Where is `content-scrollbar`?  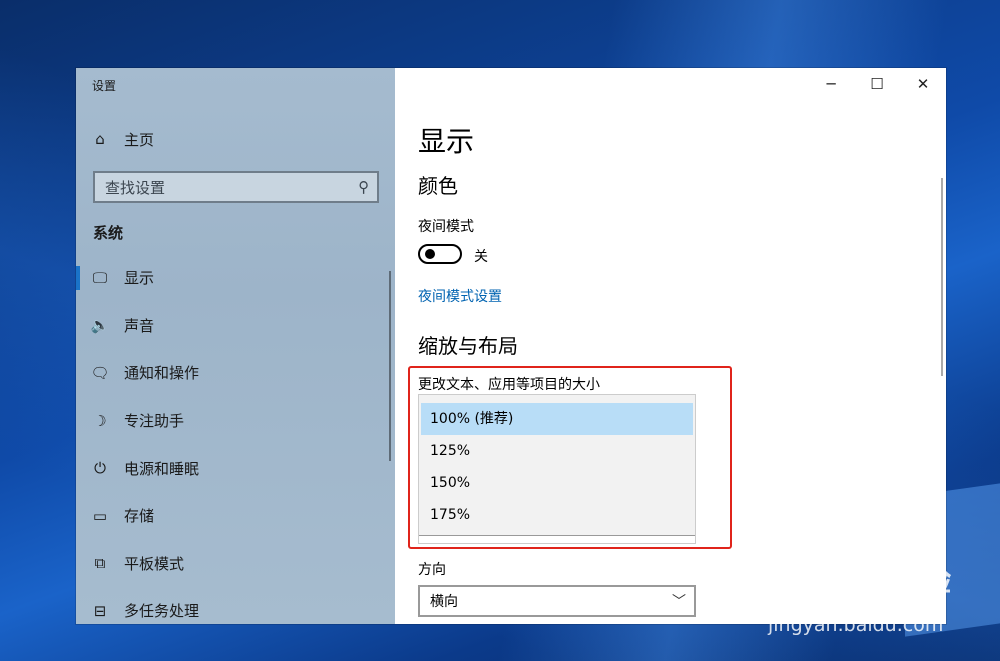
content-scrollbar is located at coordinates (942, 277).